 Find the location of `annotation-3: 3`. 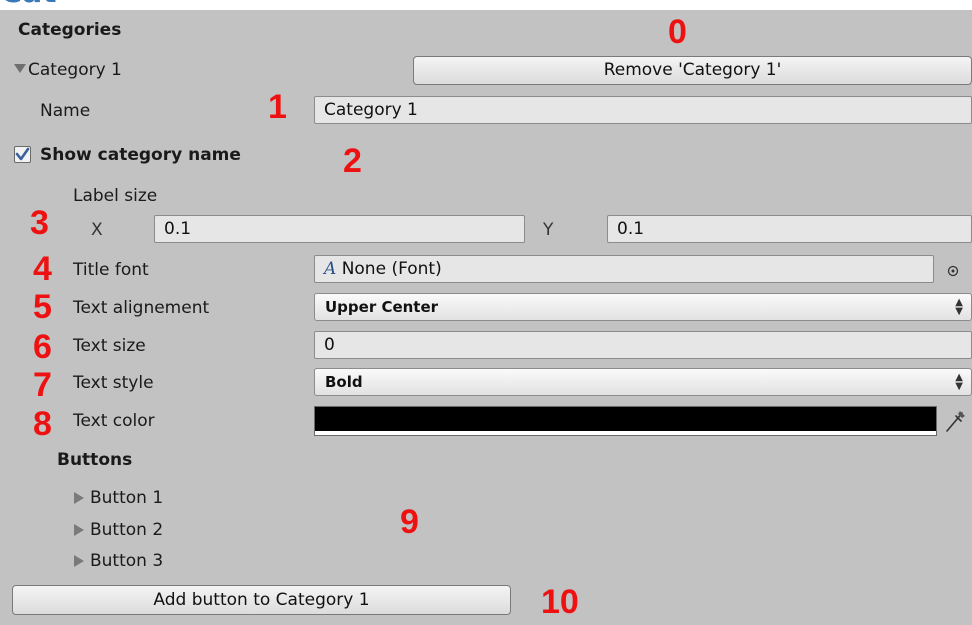

annotation-3: 3 is located at coordinates (39, 223).